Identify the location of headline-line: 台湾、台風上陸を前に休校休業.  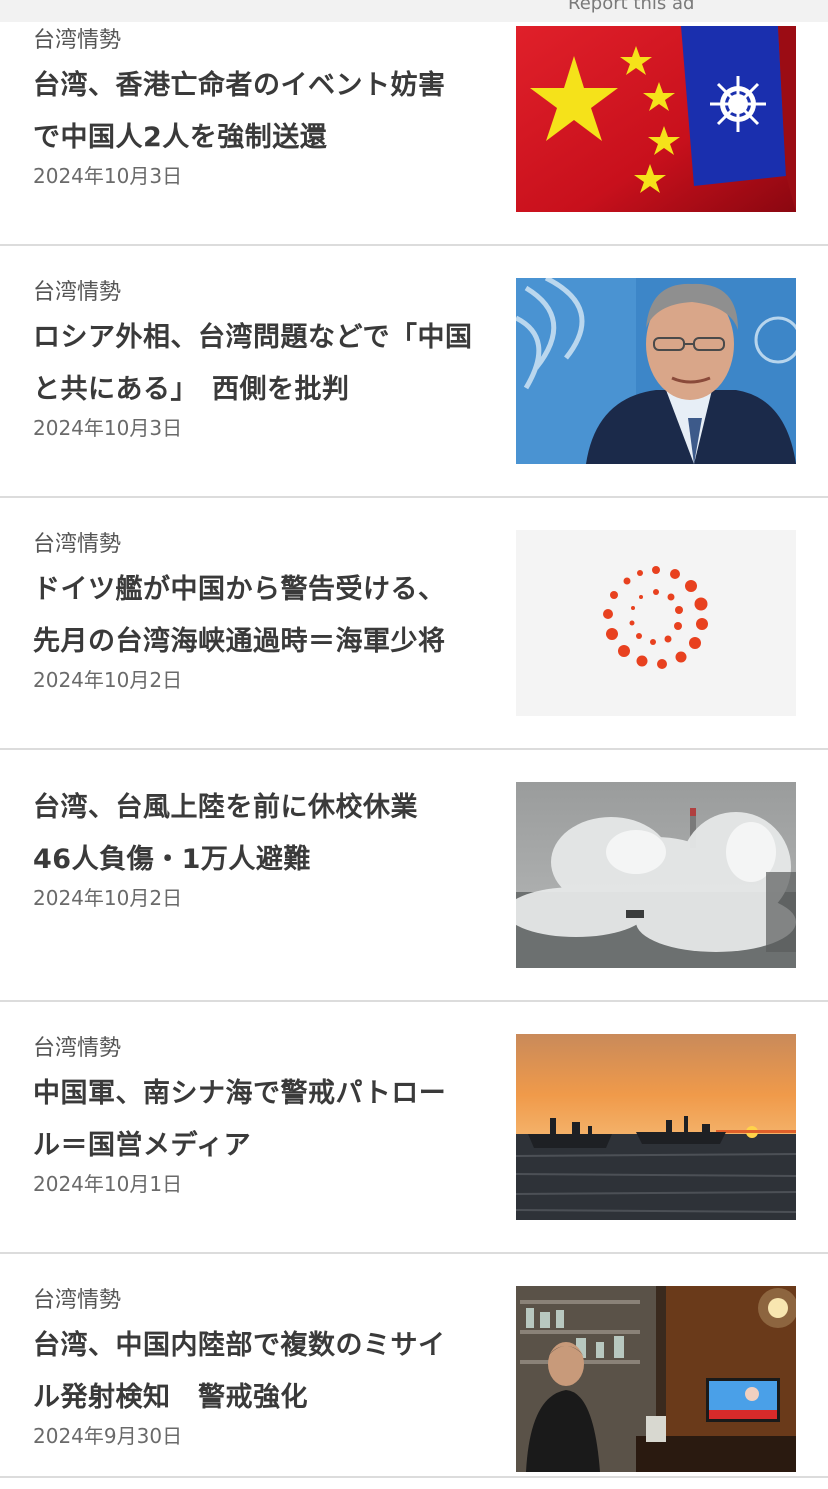
(225, 807).